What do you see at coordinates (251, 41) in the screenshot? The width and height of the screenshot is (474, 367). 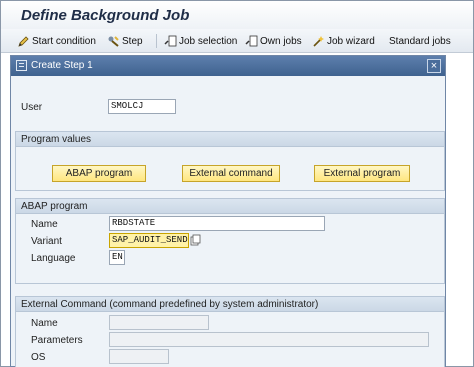 I see `own-jobs-icon` at bounding box center [251, 41].